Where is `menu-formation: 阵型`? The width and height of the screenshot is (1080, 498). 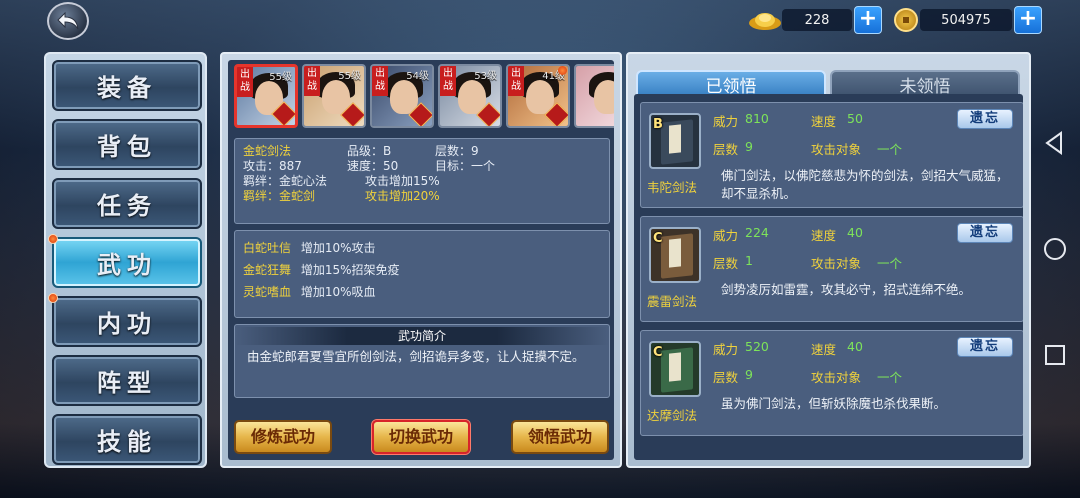
menu-formation: 阵型 is located at coordinates (127, 380).